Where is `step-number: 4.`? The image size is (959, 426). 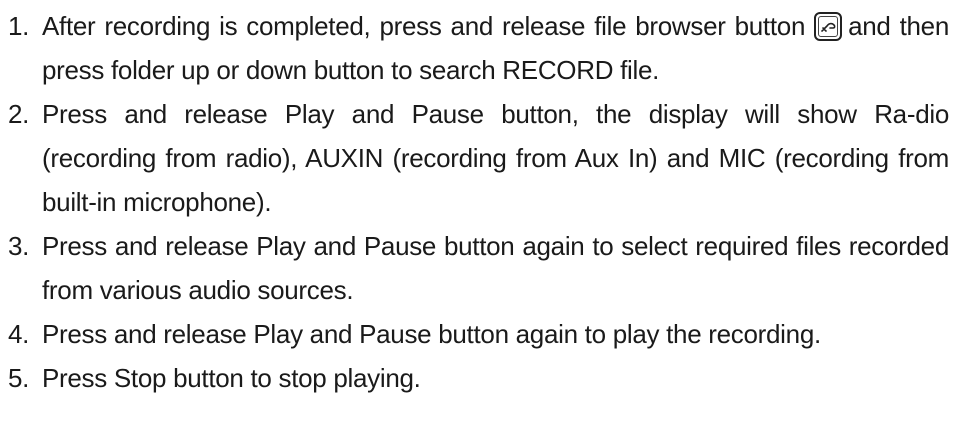 step-number: 4. is located at coordinates (19, 334).